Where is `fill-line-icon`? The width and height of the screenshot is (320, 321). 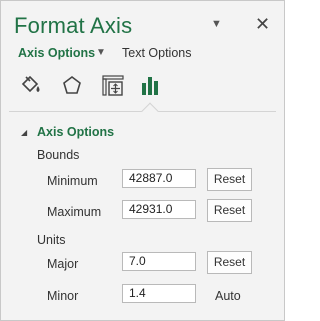
fill-line-icon is located at coordinates (31, 86).